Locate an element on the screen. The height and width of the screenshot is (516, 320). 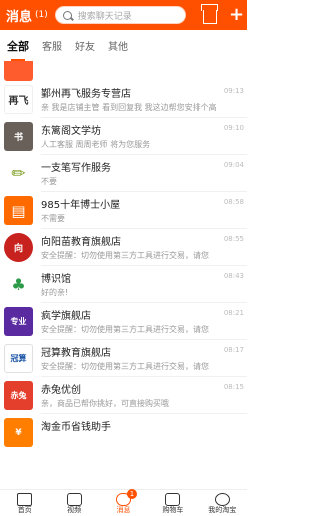
message-time: 08:43 is located at coordinates (233, 276).